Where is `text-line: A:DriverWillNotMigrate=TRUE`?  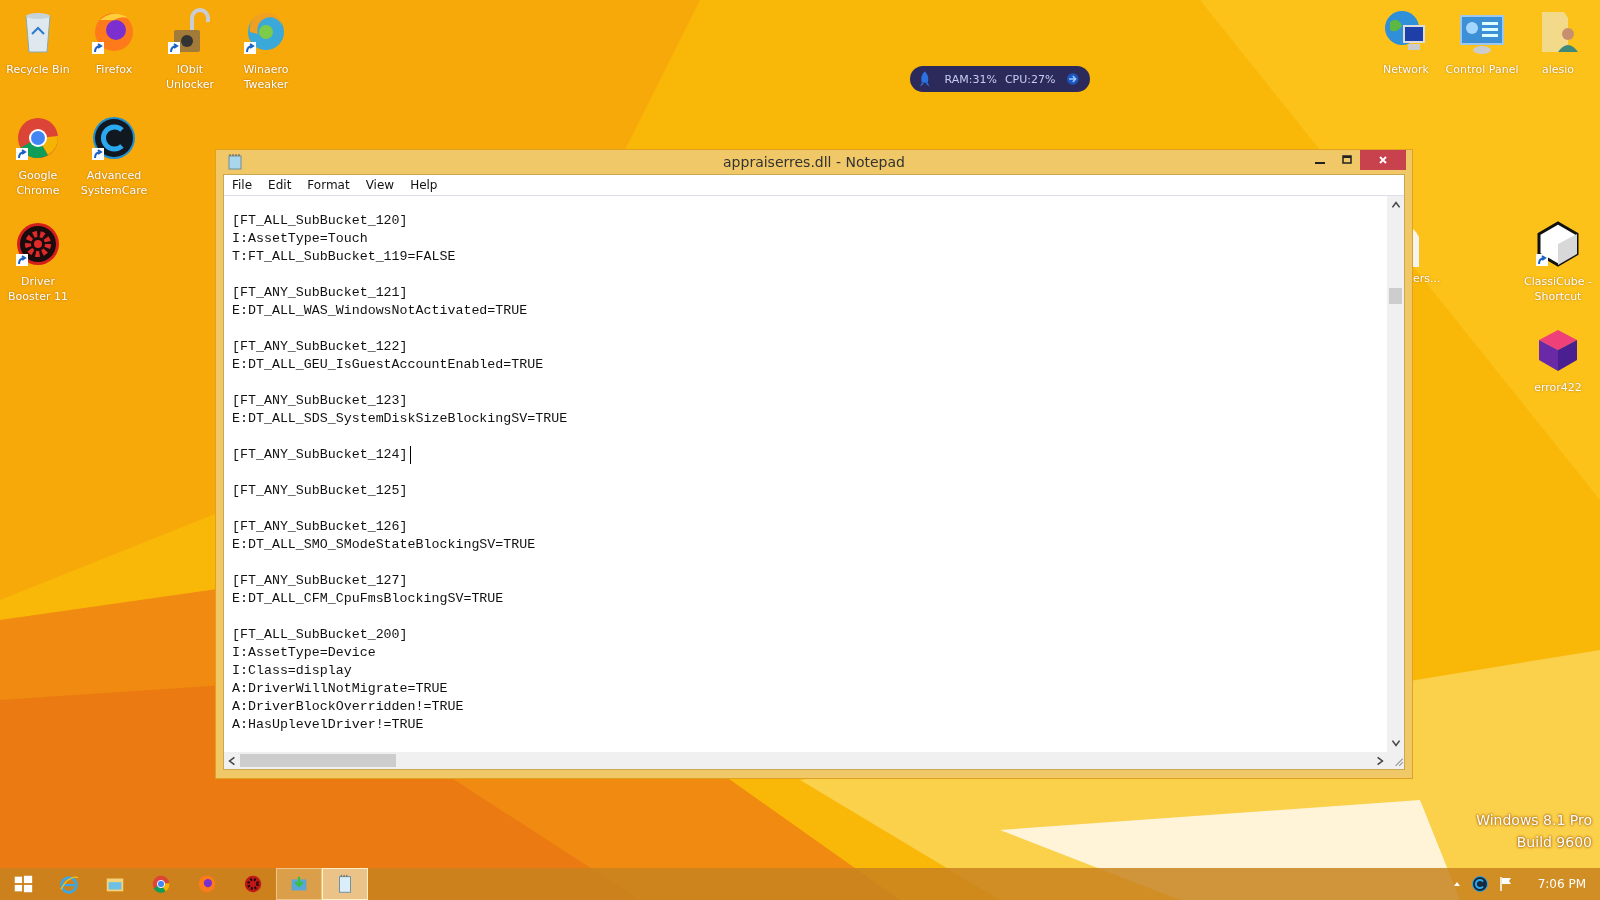 text-line: A:DriverWillNotMigrate=TRUE is located at coordinates (340, 689).